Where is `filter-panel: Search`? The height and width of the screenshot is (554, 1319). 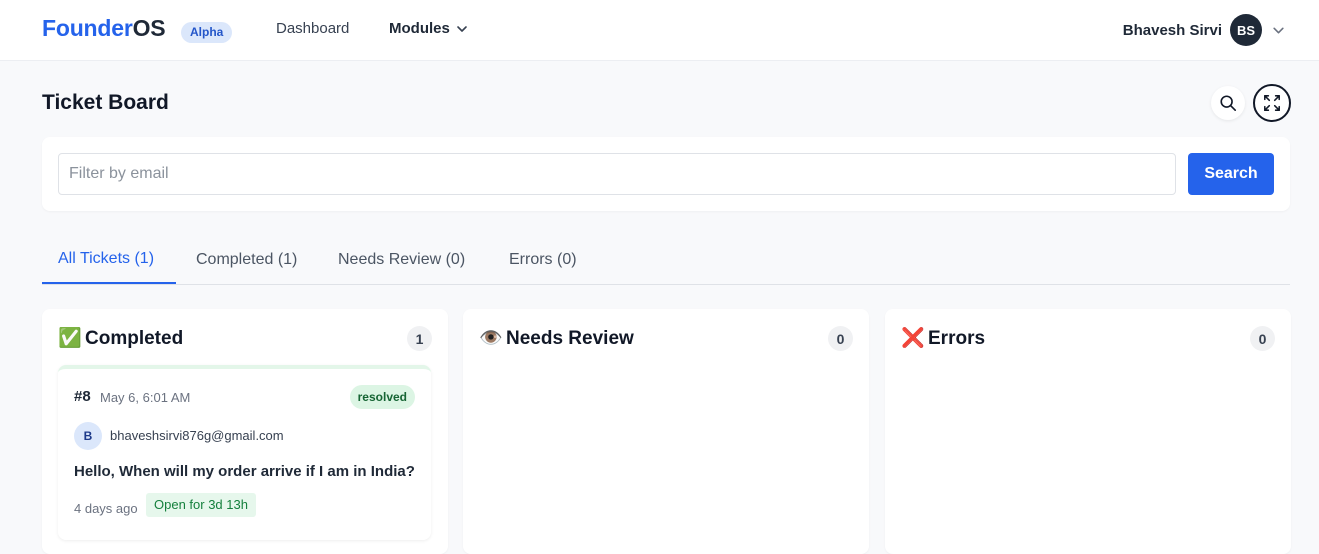
filter-panel: Search is located at coordinates (666, 174).